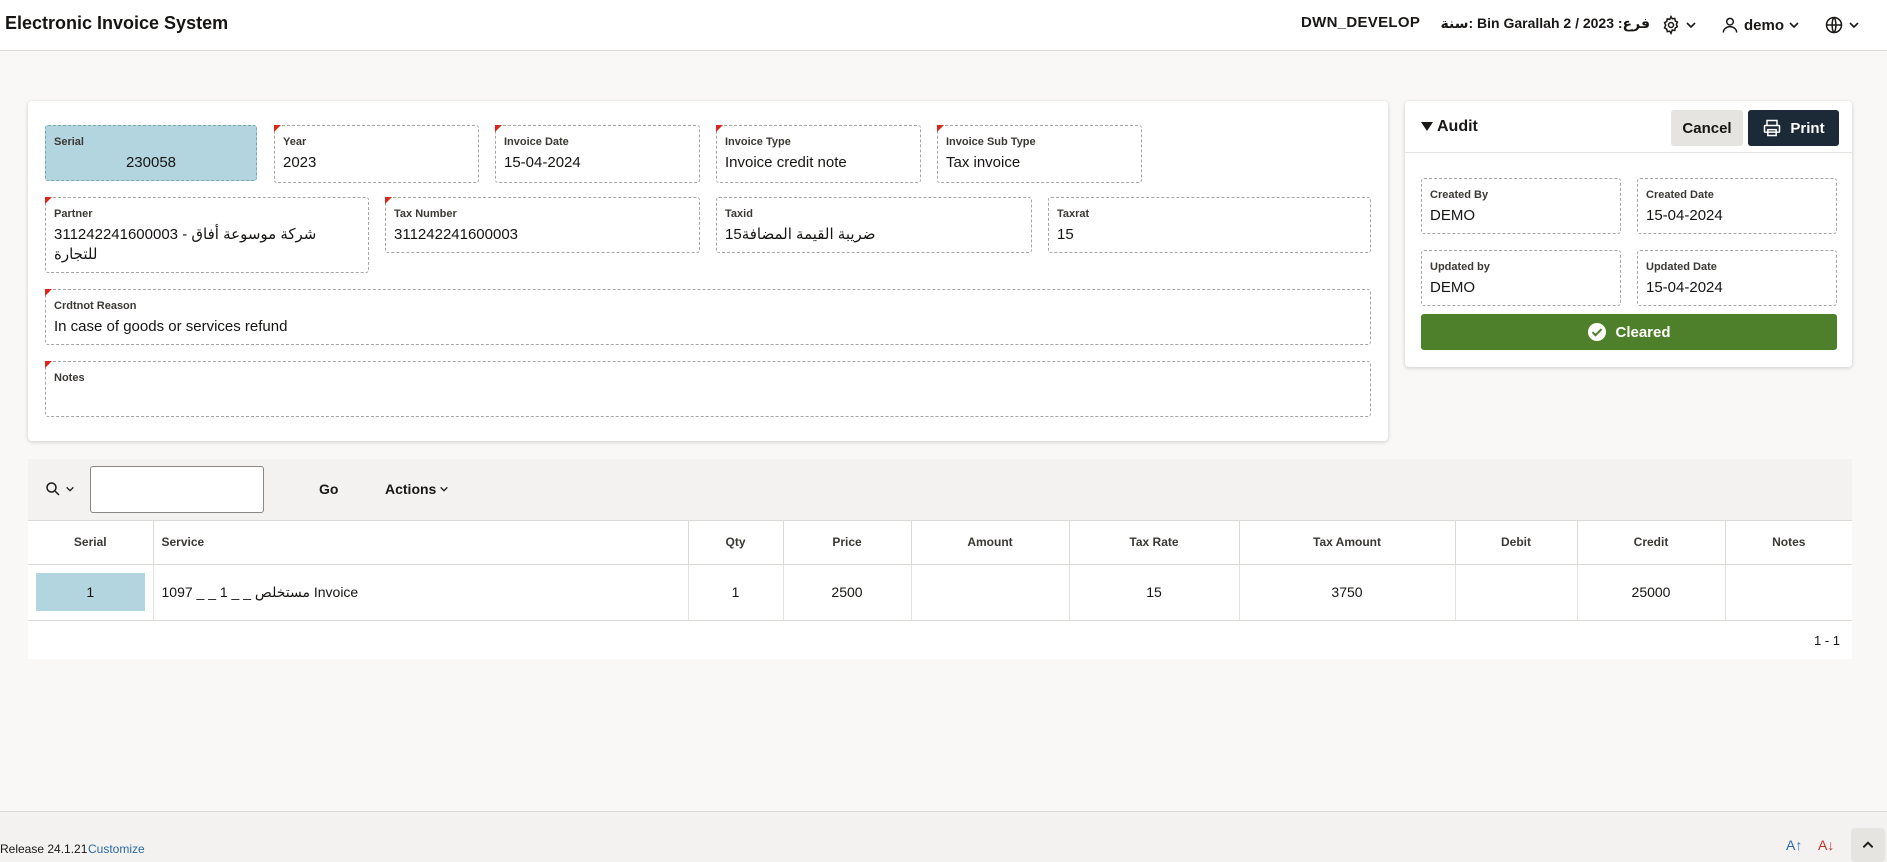 The height and width of the screenshot is (862, 1887). Describe the element at coordinates (421, 592) in the screenshot. I see `cell-service: 1097 _ _ 1 _ _ مستخلص Invoice` at that location.